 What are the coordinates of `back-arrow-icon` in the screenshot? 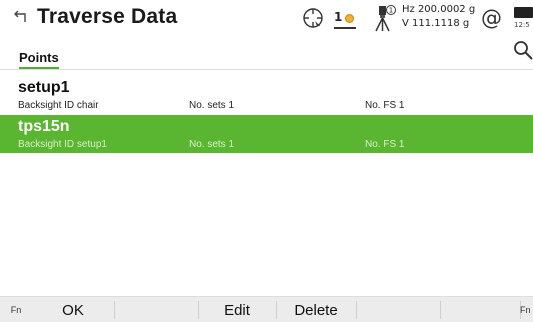 It's located at (20, 17).